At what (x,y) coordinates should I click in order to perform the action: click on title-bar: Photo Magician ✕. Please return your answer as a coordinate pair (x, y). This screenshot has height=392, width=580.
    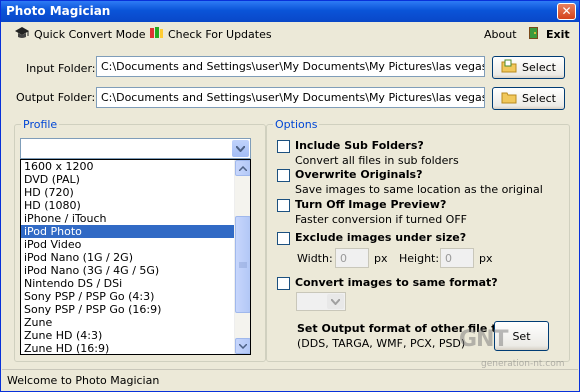
    Looking at the image, I should click on (290, 11).